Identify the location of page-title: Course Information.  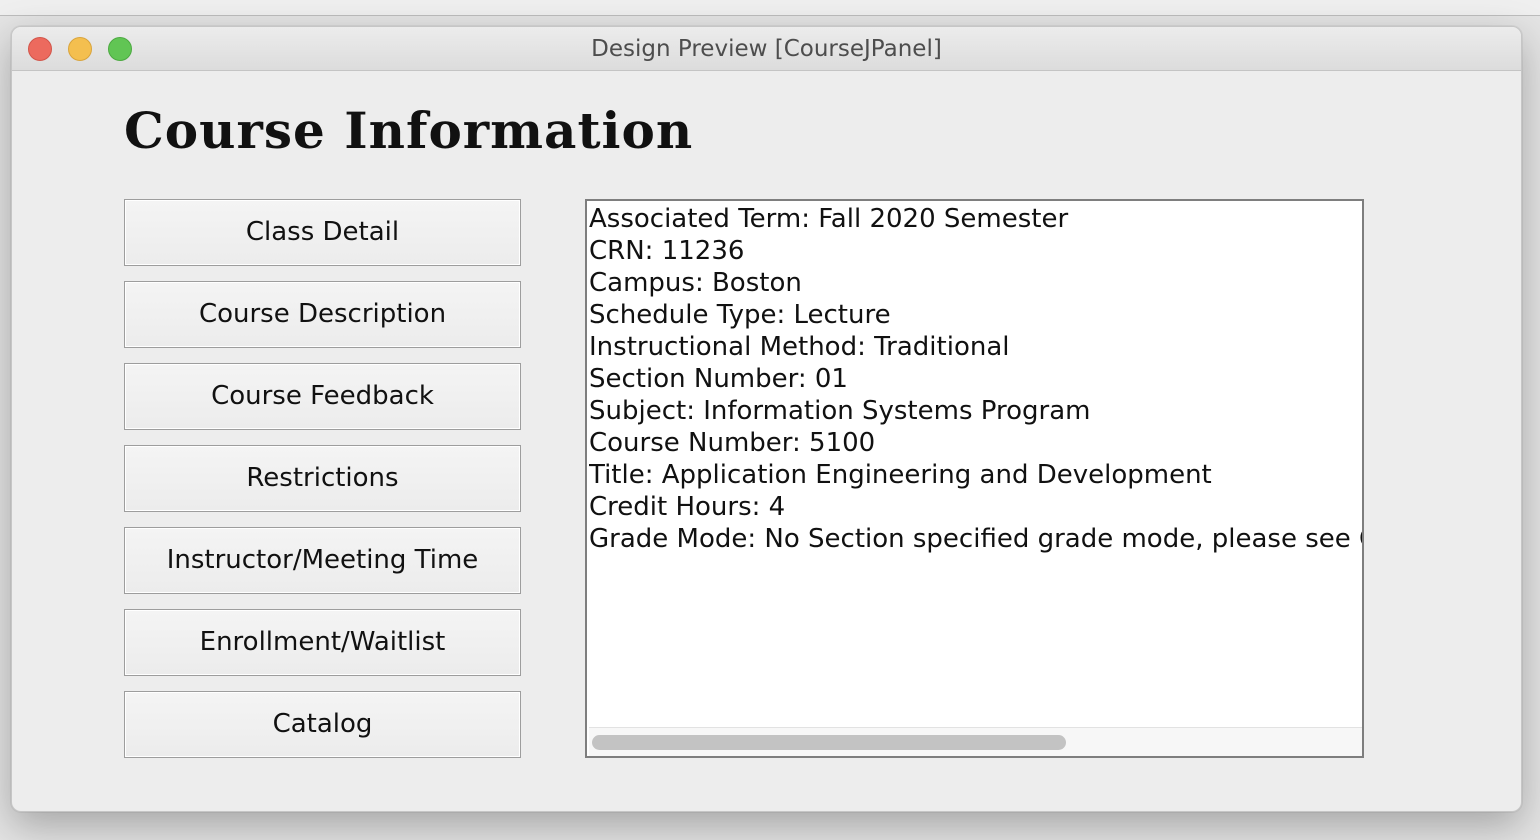
(409, 130).